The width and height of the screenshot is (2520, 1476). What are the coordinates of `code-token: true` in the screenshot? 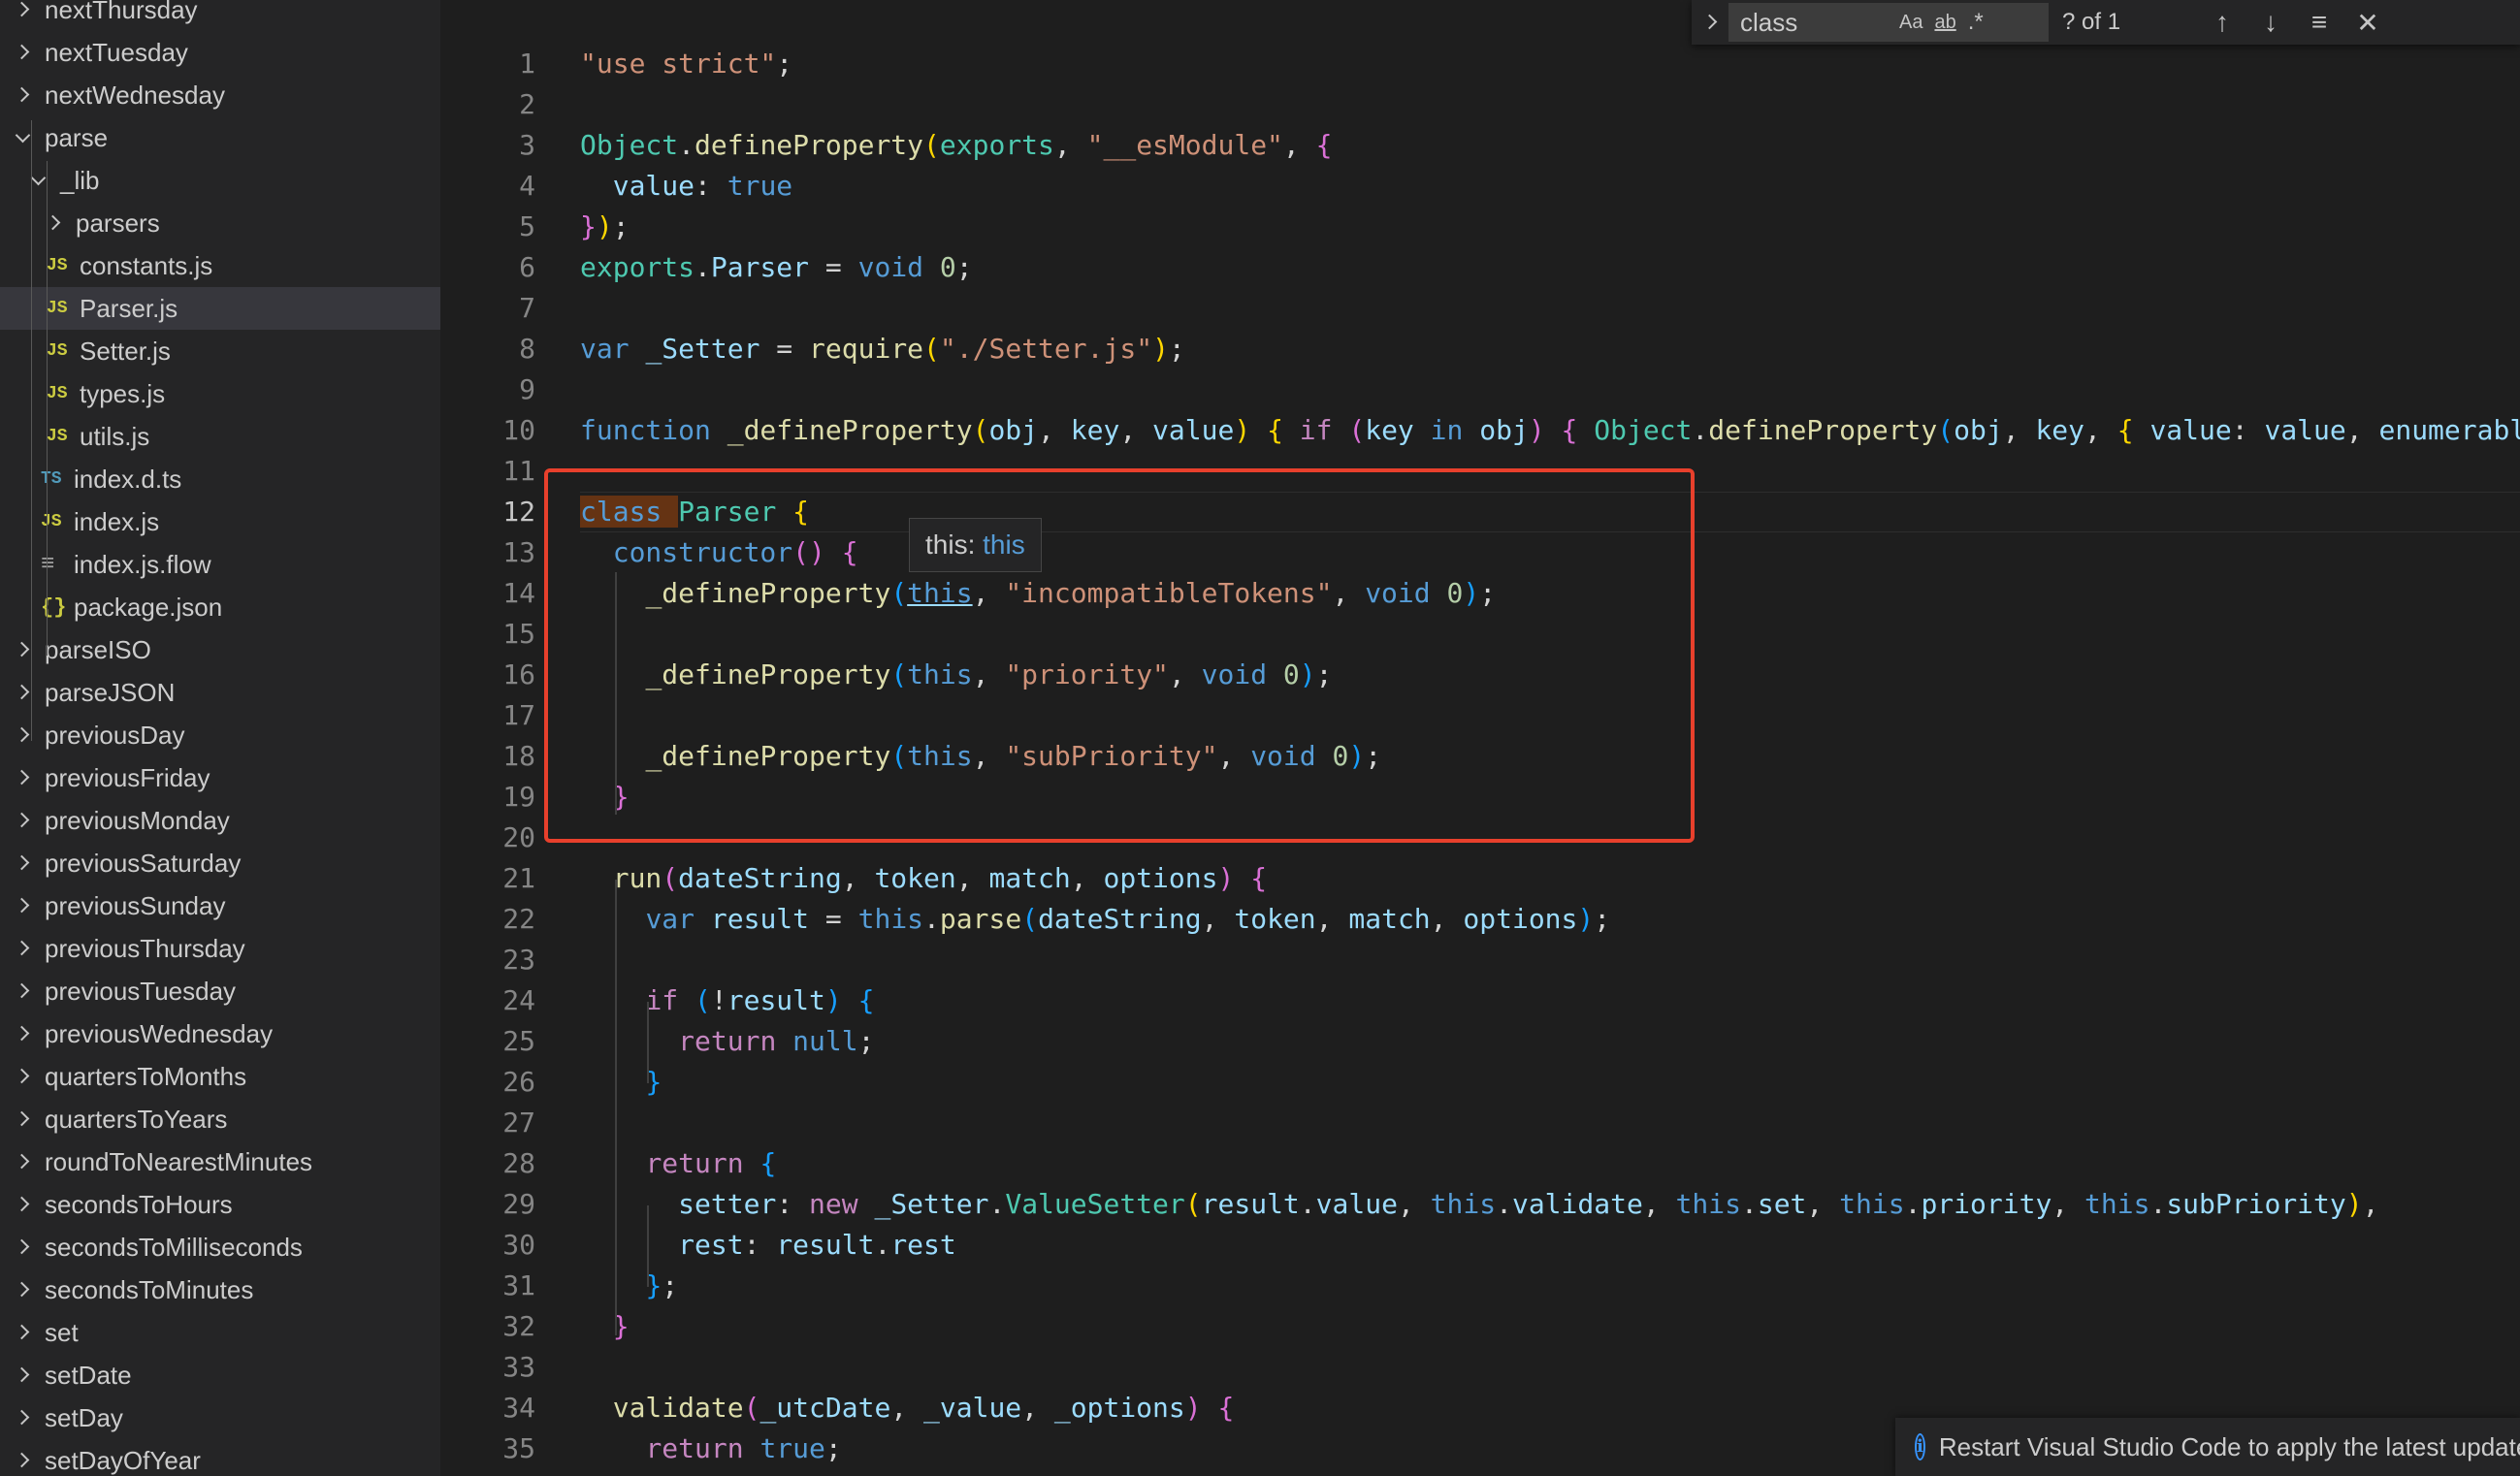 It's located at (760, 186).